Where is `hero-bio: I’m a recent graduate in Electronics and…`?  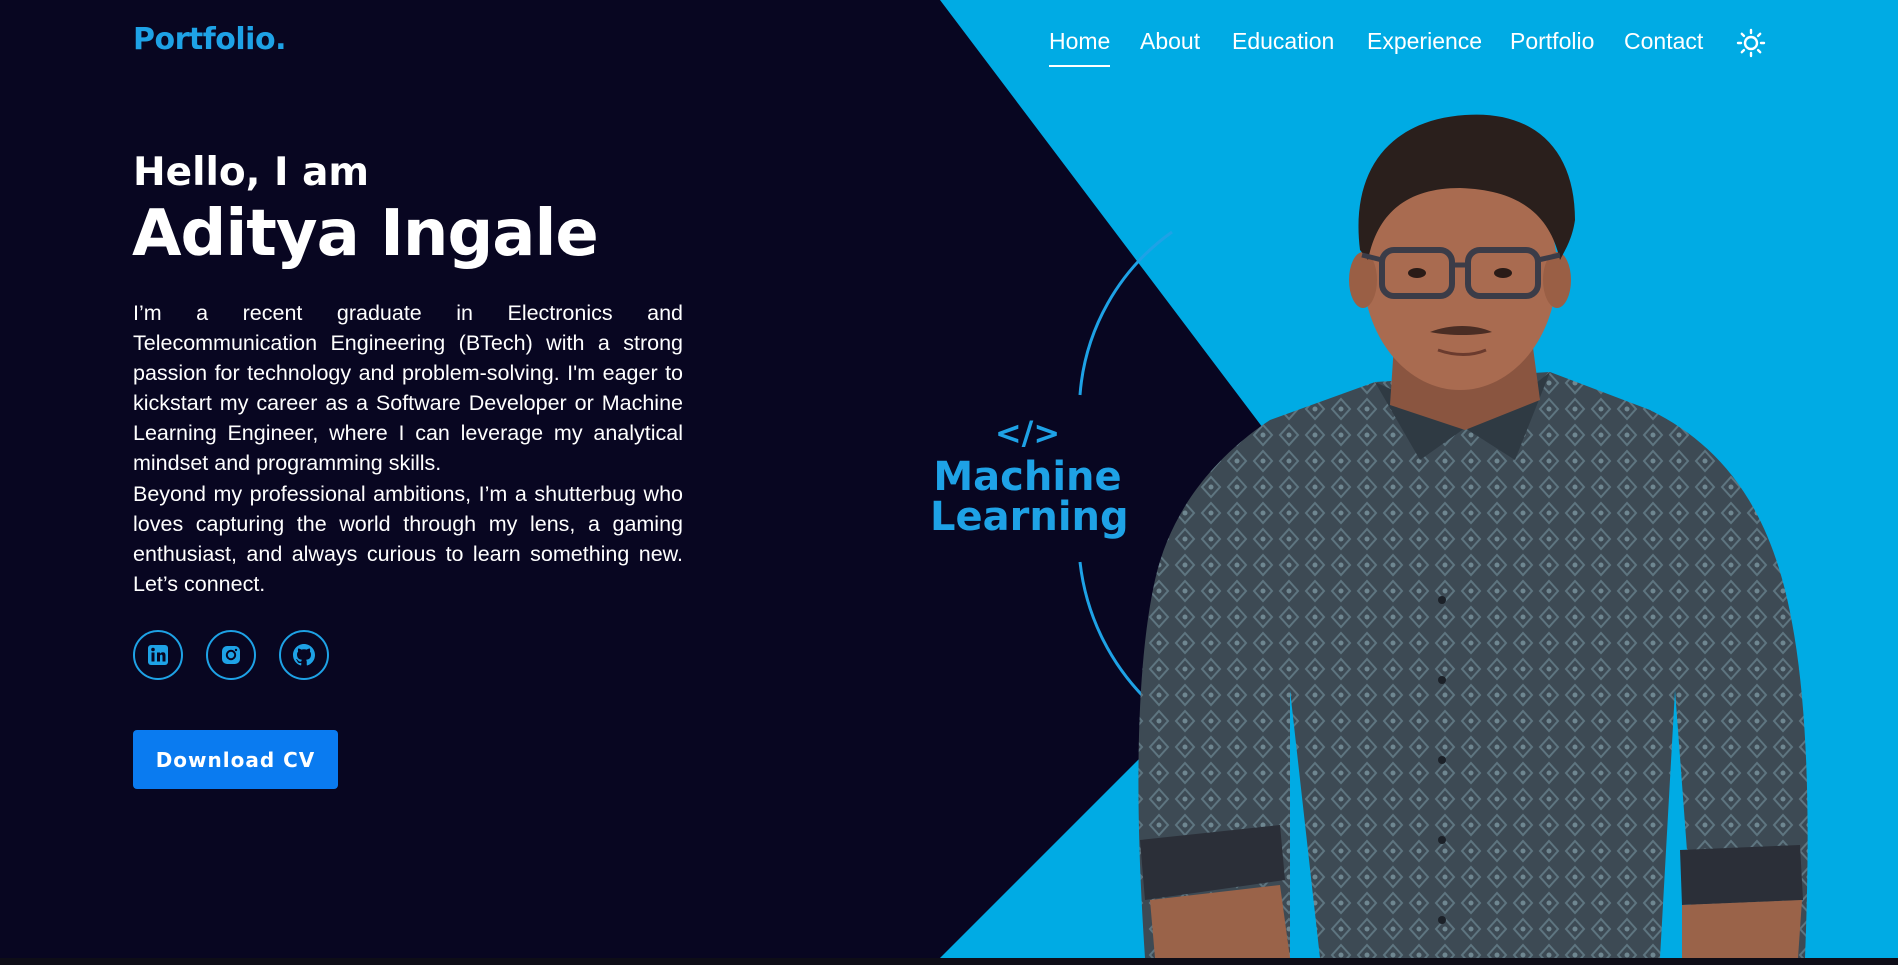
hero-bio: I’m a recent graduate in Electronics and… is located at coordinates (408, 448).